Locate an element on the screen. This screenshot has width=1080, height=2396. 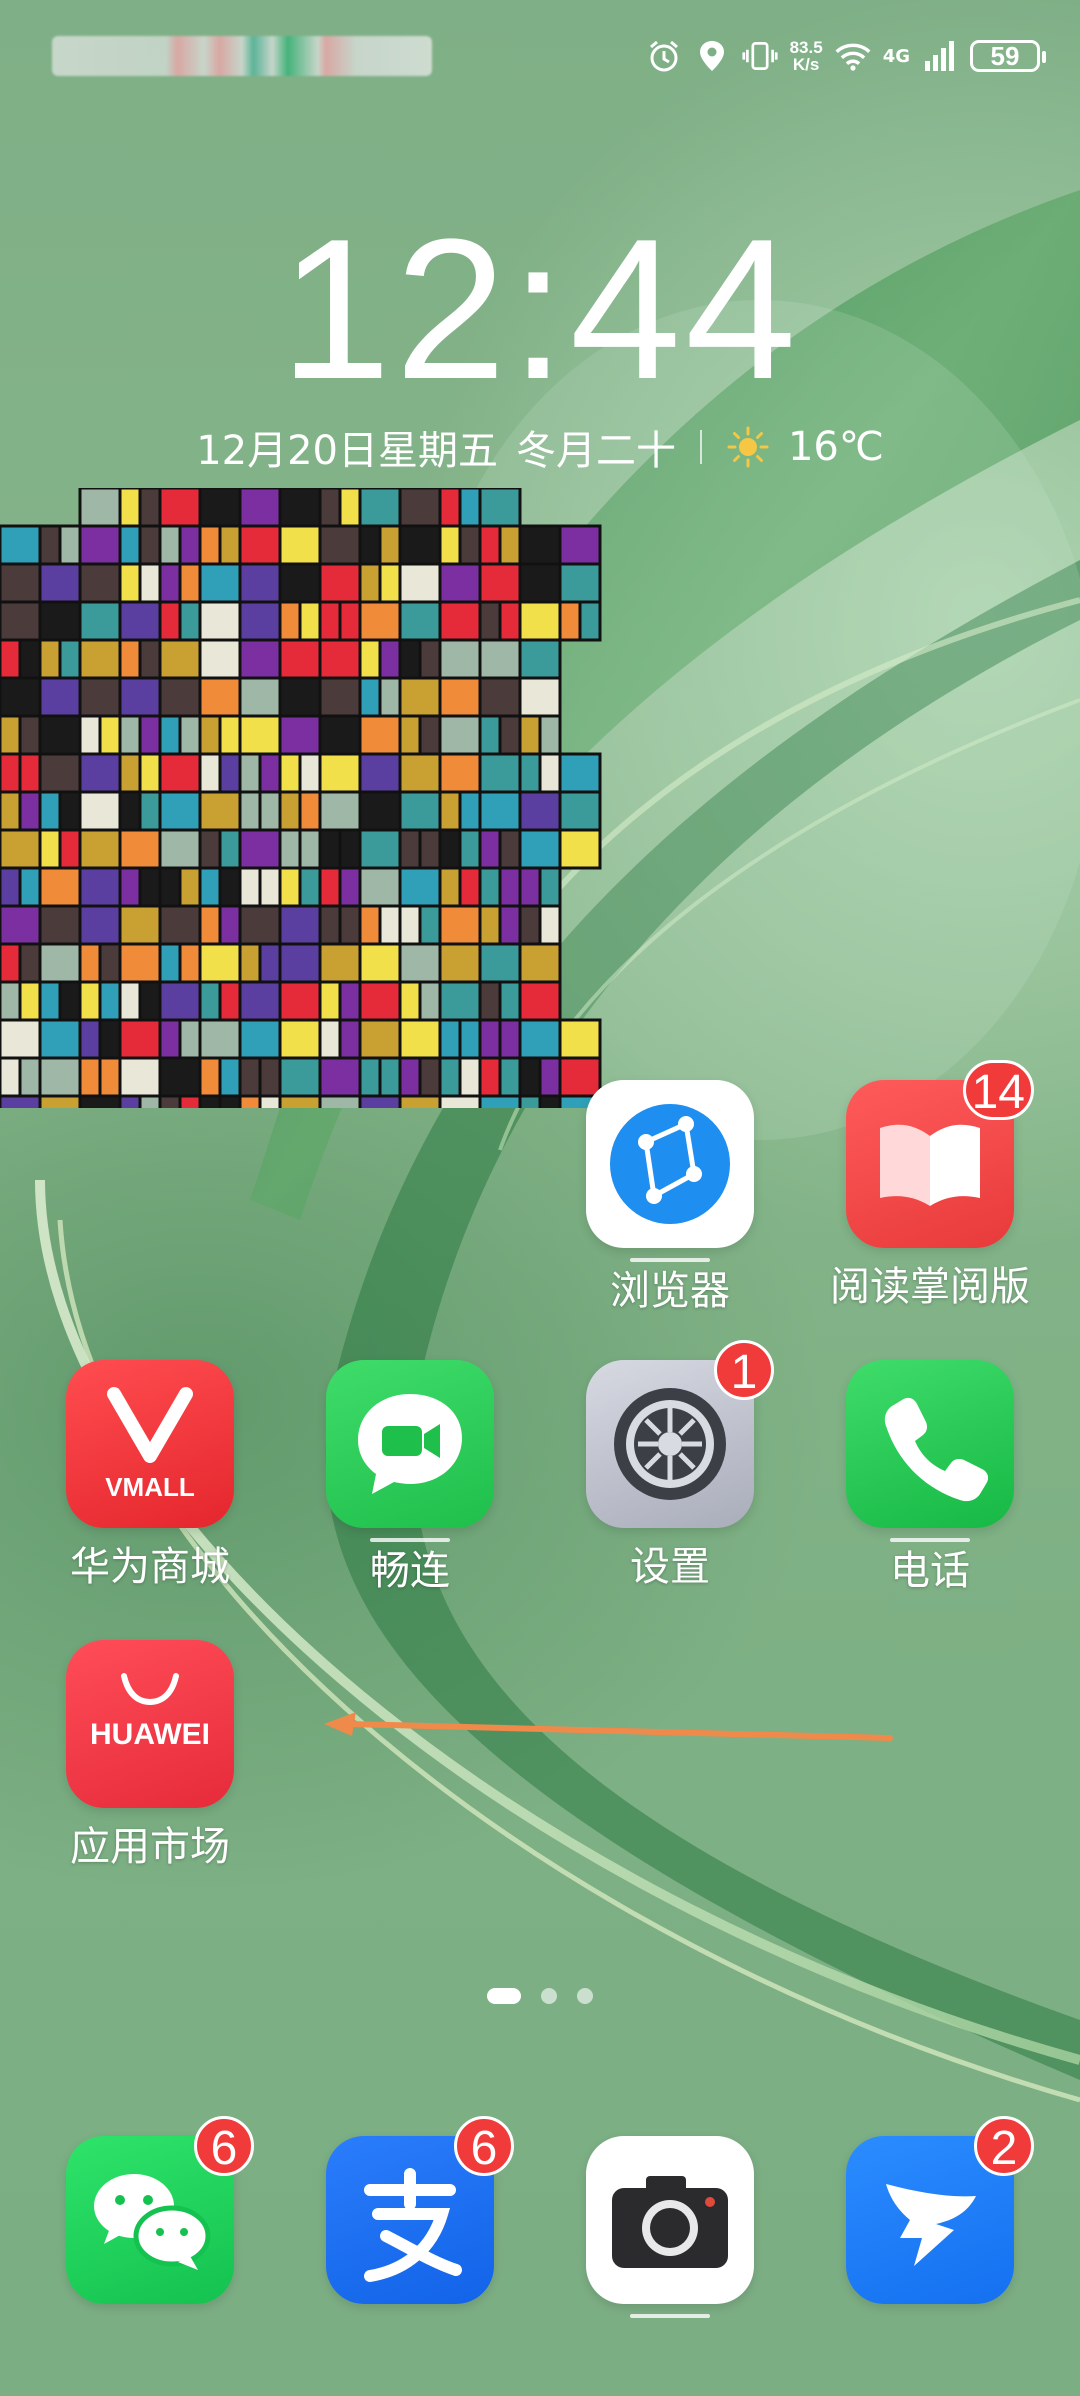
temperature-text: 16℃ is located at coordinates (835, 447).